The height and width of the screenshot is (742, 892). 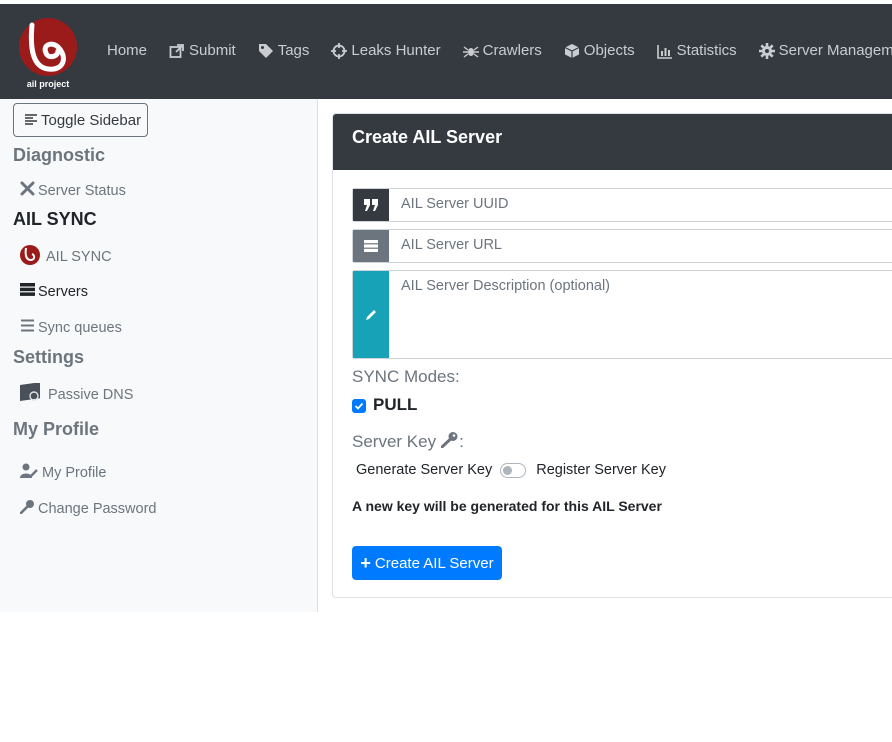 I want to click on server-url-input: AIL Server URL, so click(x=622, y=246).